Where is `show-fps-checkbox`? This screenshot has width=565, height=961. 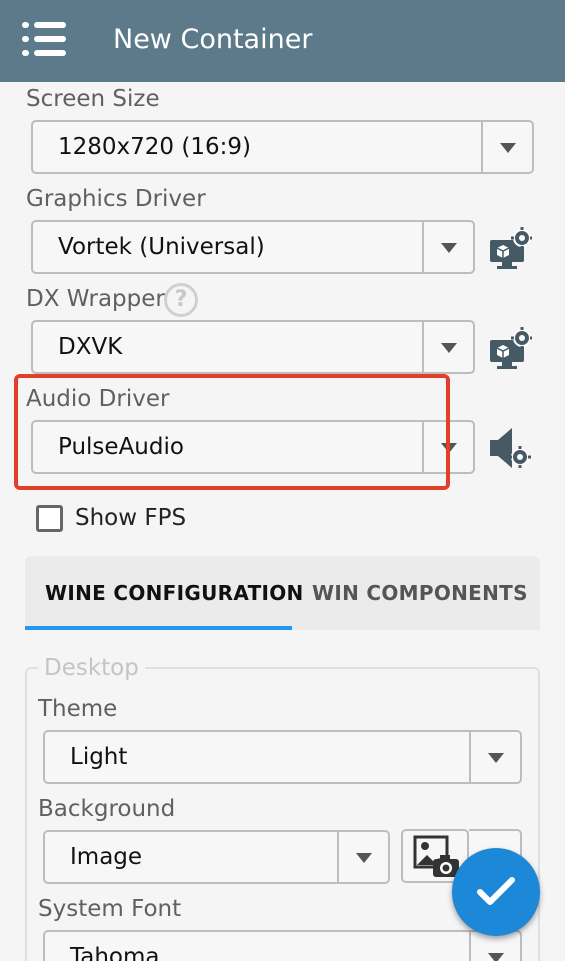
show-fps-checkbox is located at coordinates (49, 518).